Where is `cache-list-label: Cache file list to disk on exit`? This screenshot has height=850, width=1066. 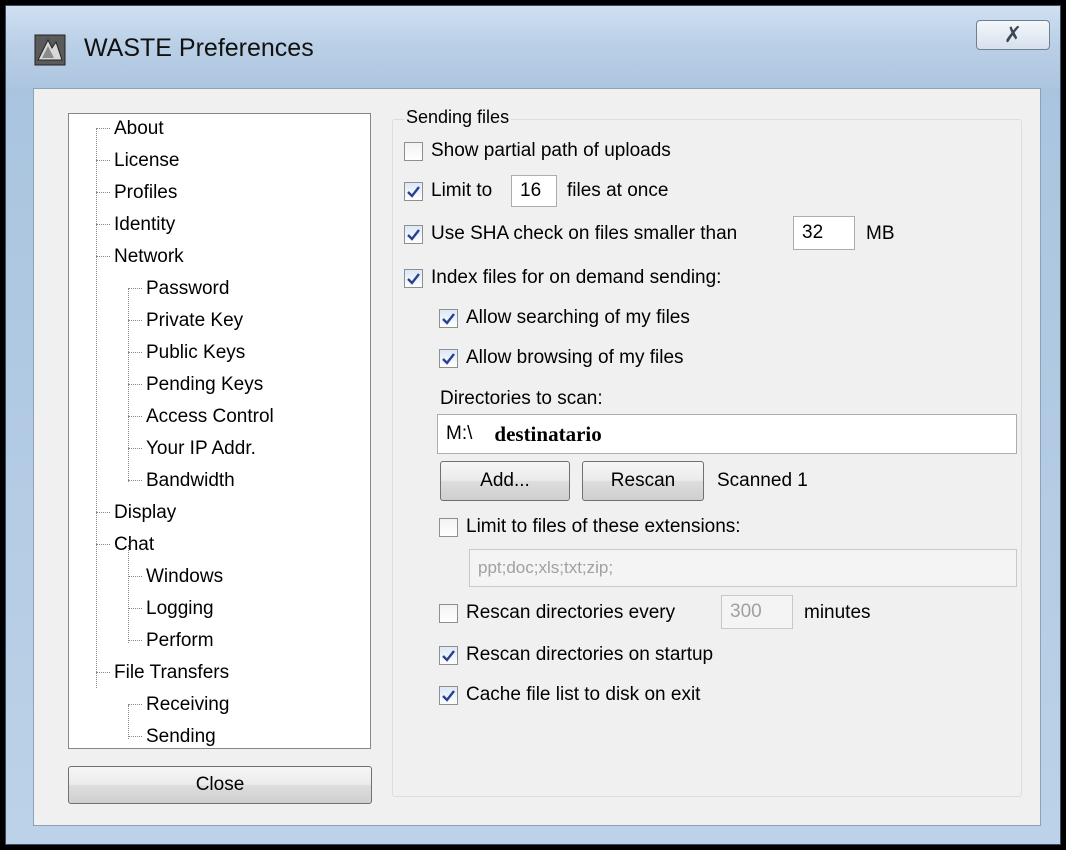 cache-list-label: Cache file list to disk on exit is located at coordinates (583, 694).